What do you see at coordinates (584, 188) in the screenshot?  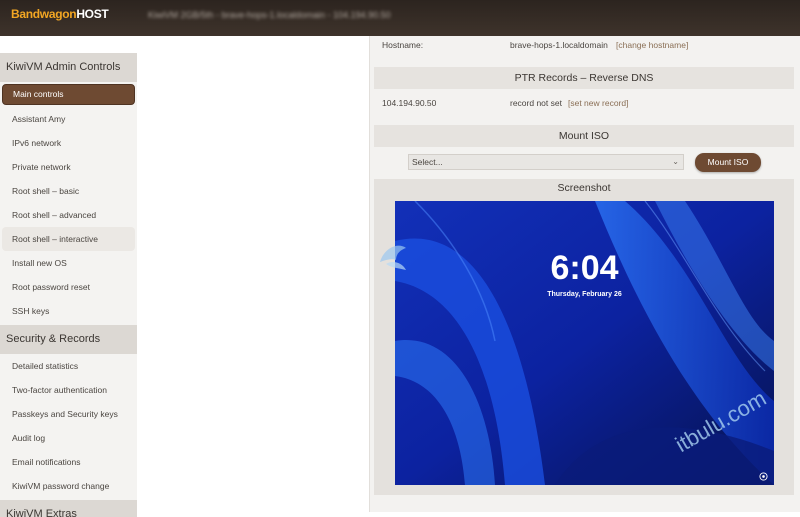 I see `screenshot-heading: Screenshot` at bounding box center [584, 188].